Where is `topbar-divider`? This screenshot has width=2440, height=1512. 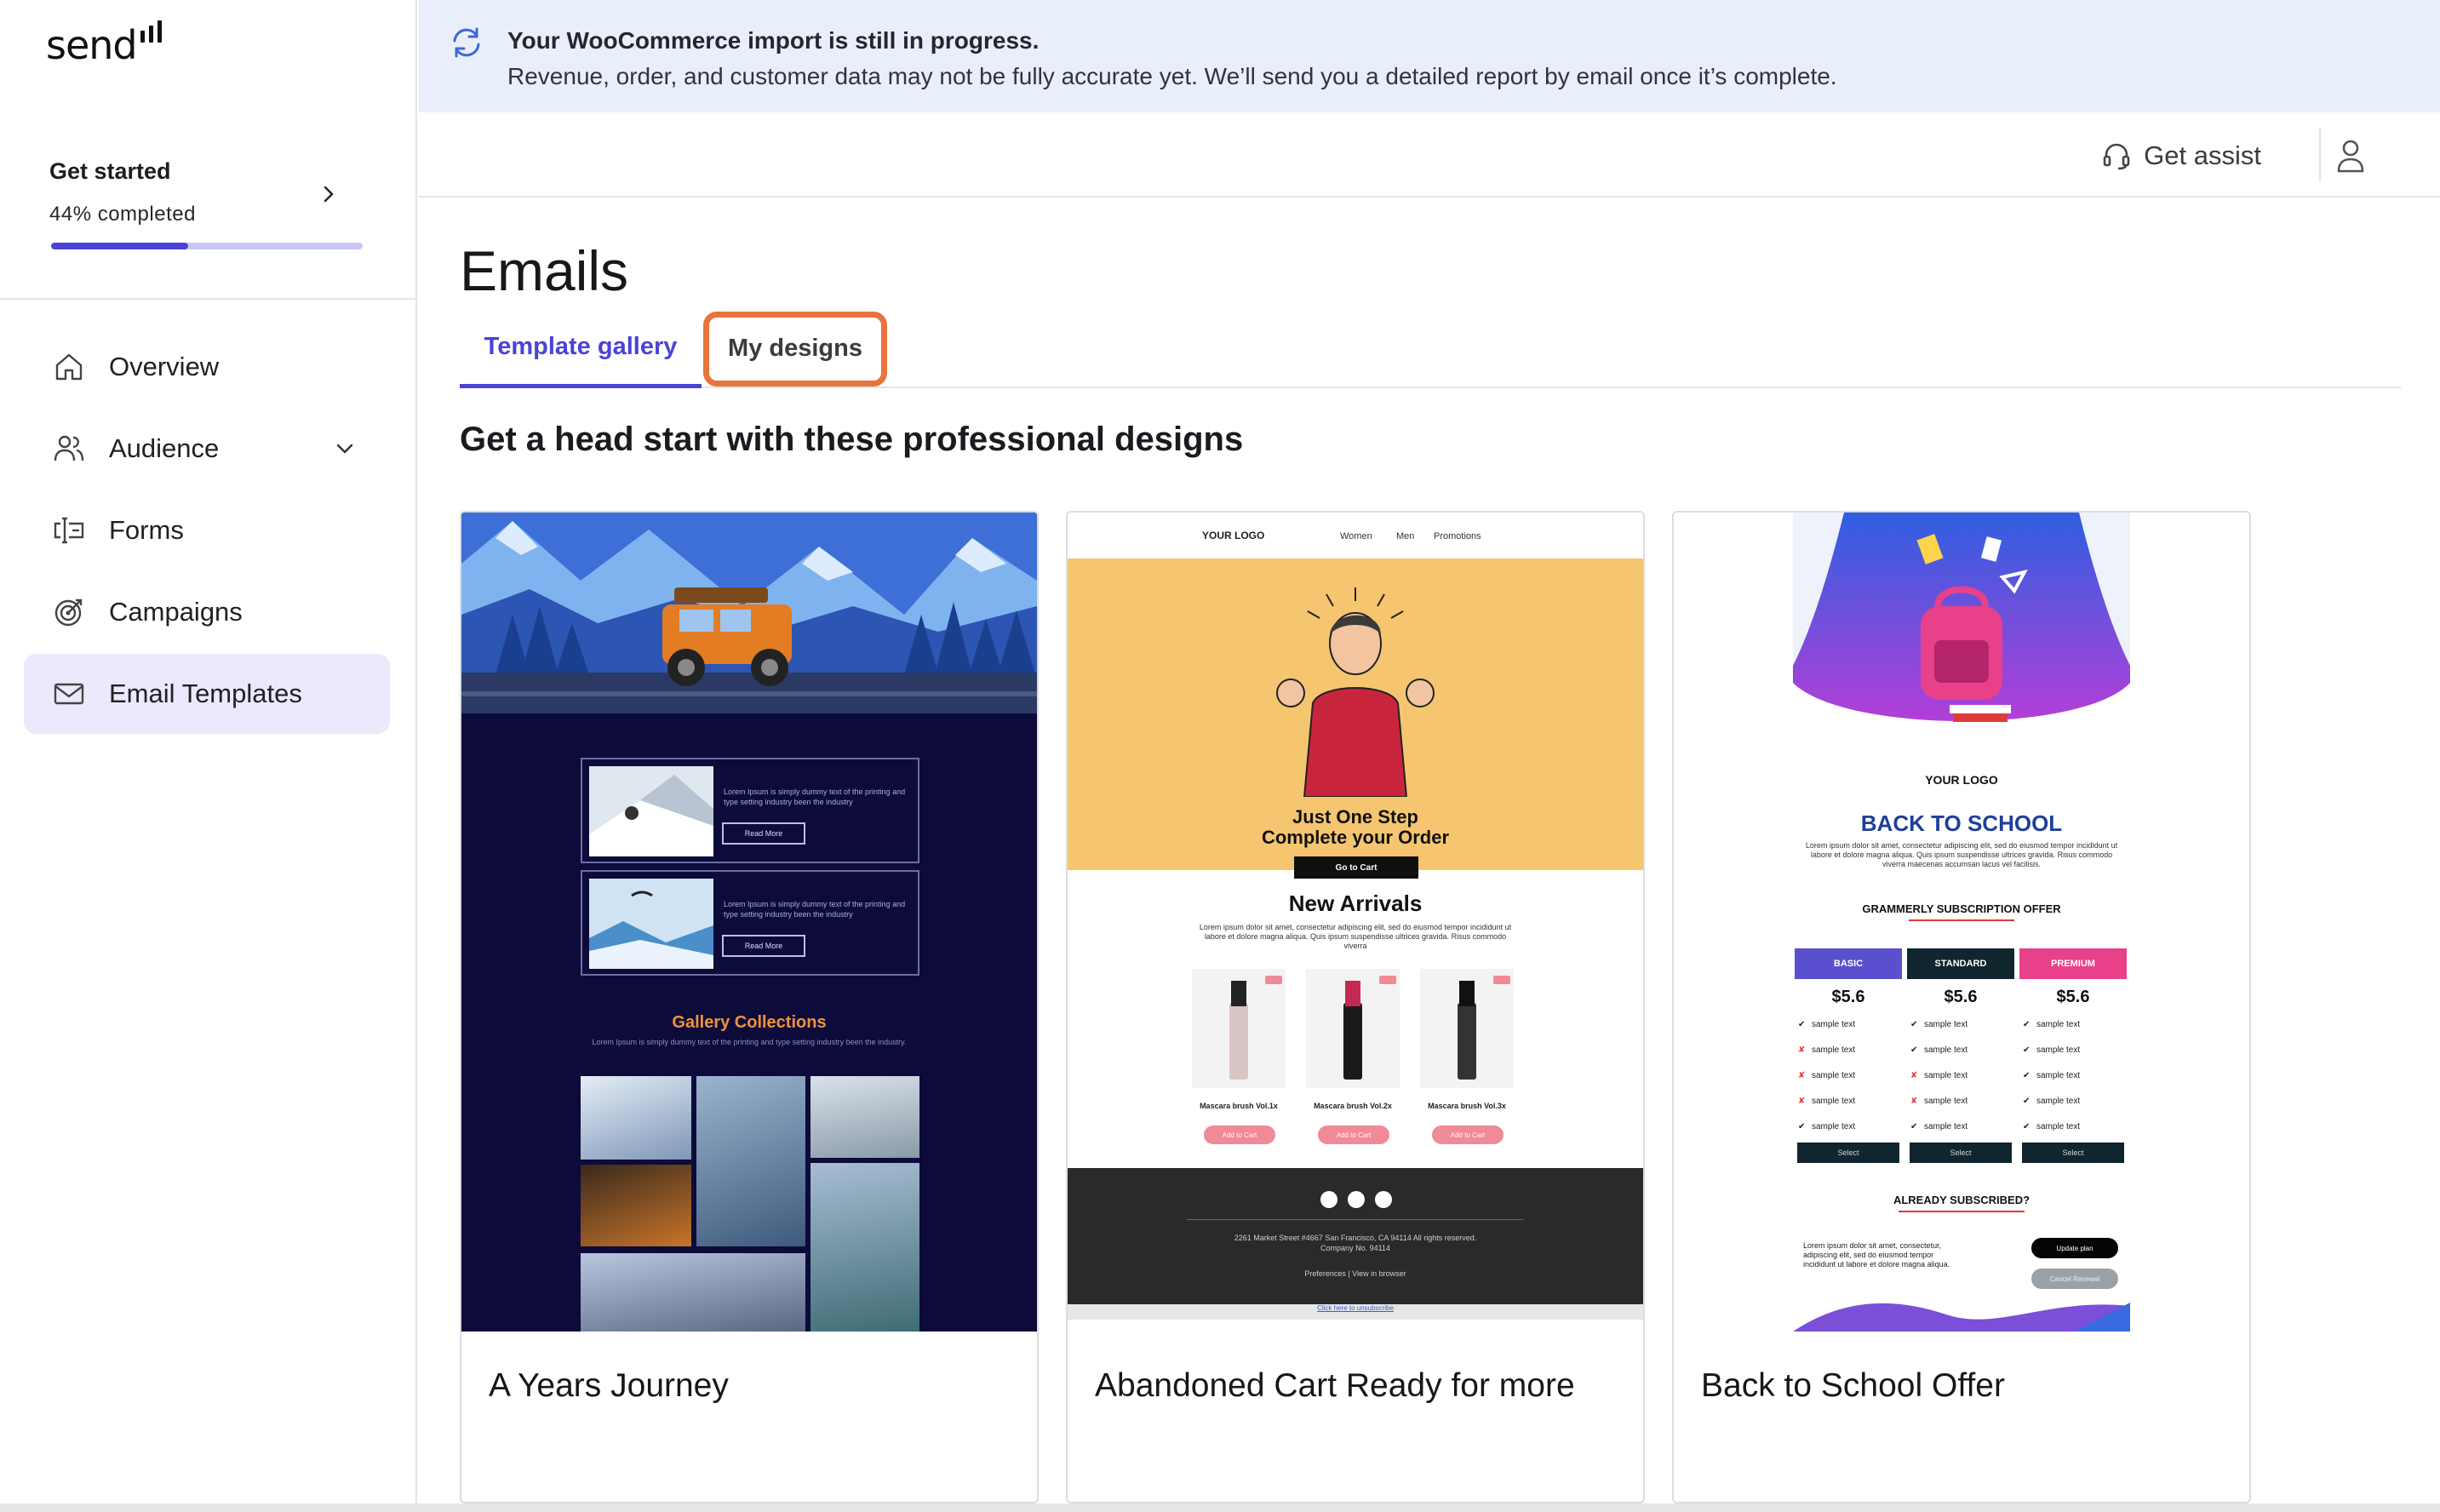
topbar-divider is located at coordinates (2320, 155).